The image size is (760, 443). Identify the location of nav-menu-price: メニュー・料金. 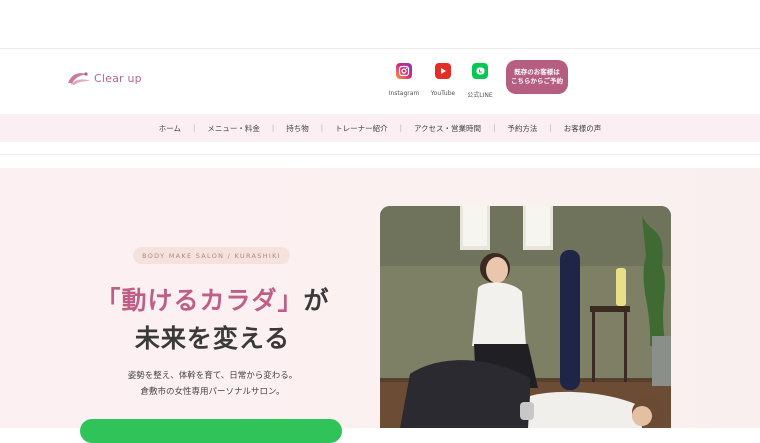
(233, 128).